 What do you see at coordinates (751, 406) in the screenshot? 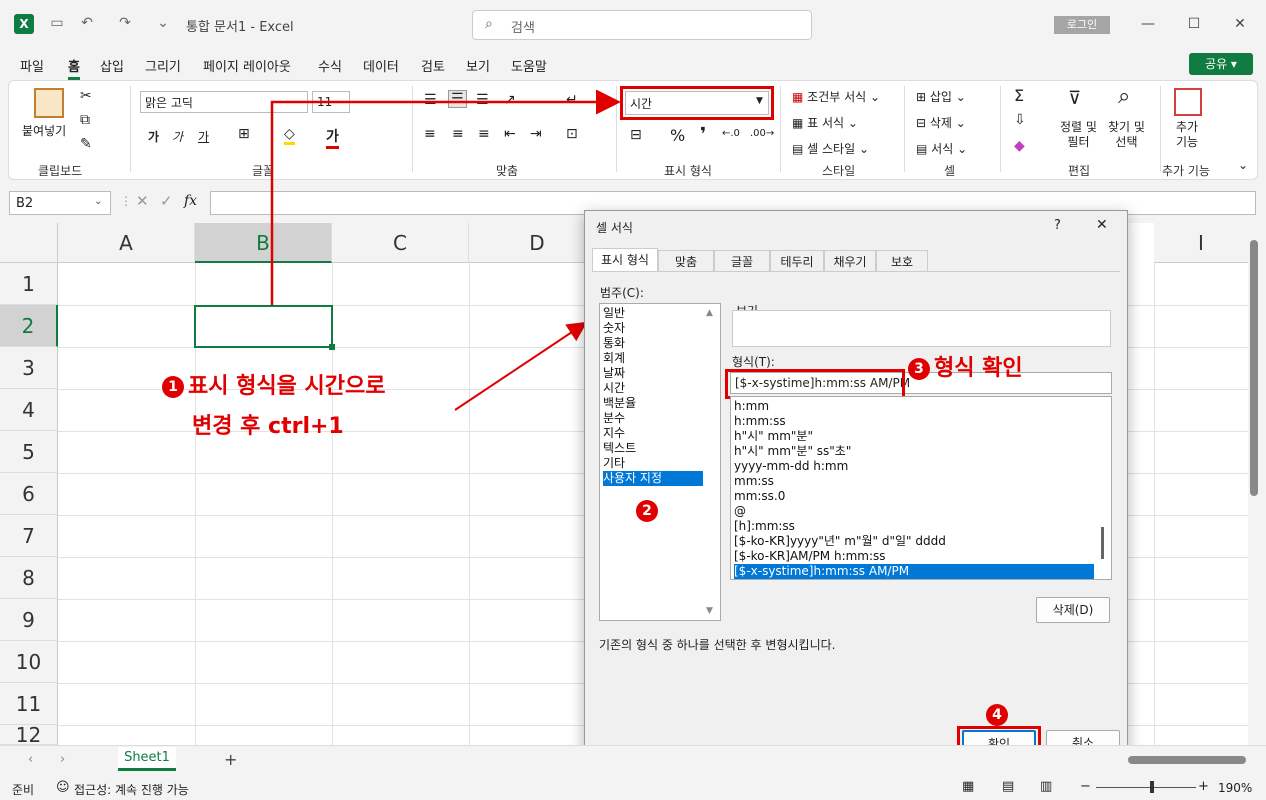
I see `type-item: h:mm` at bounding box center [751, 406].